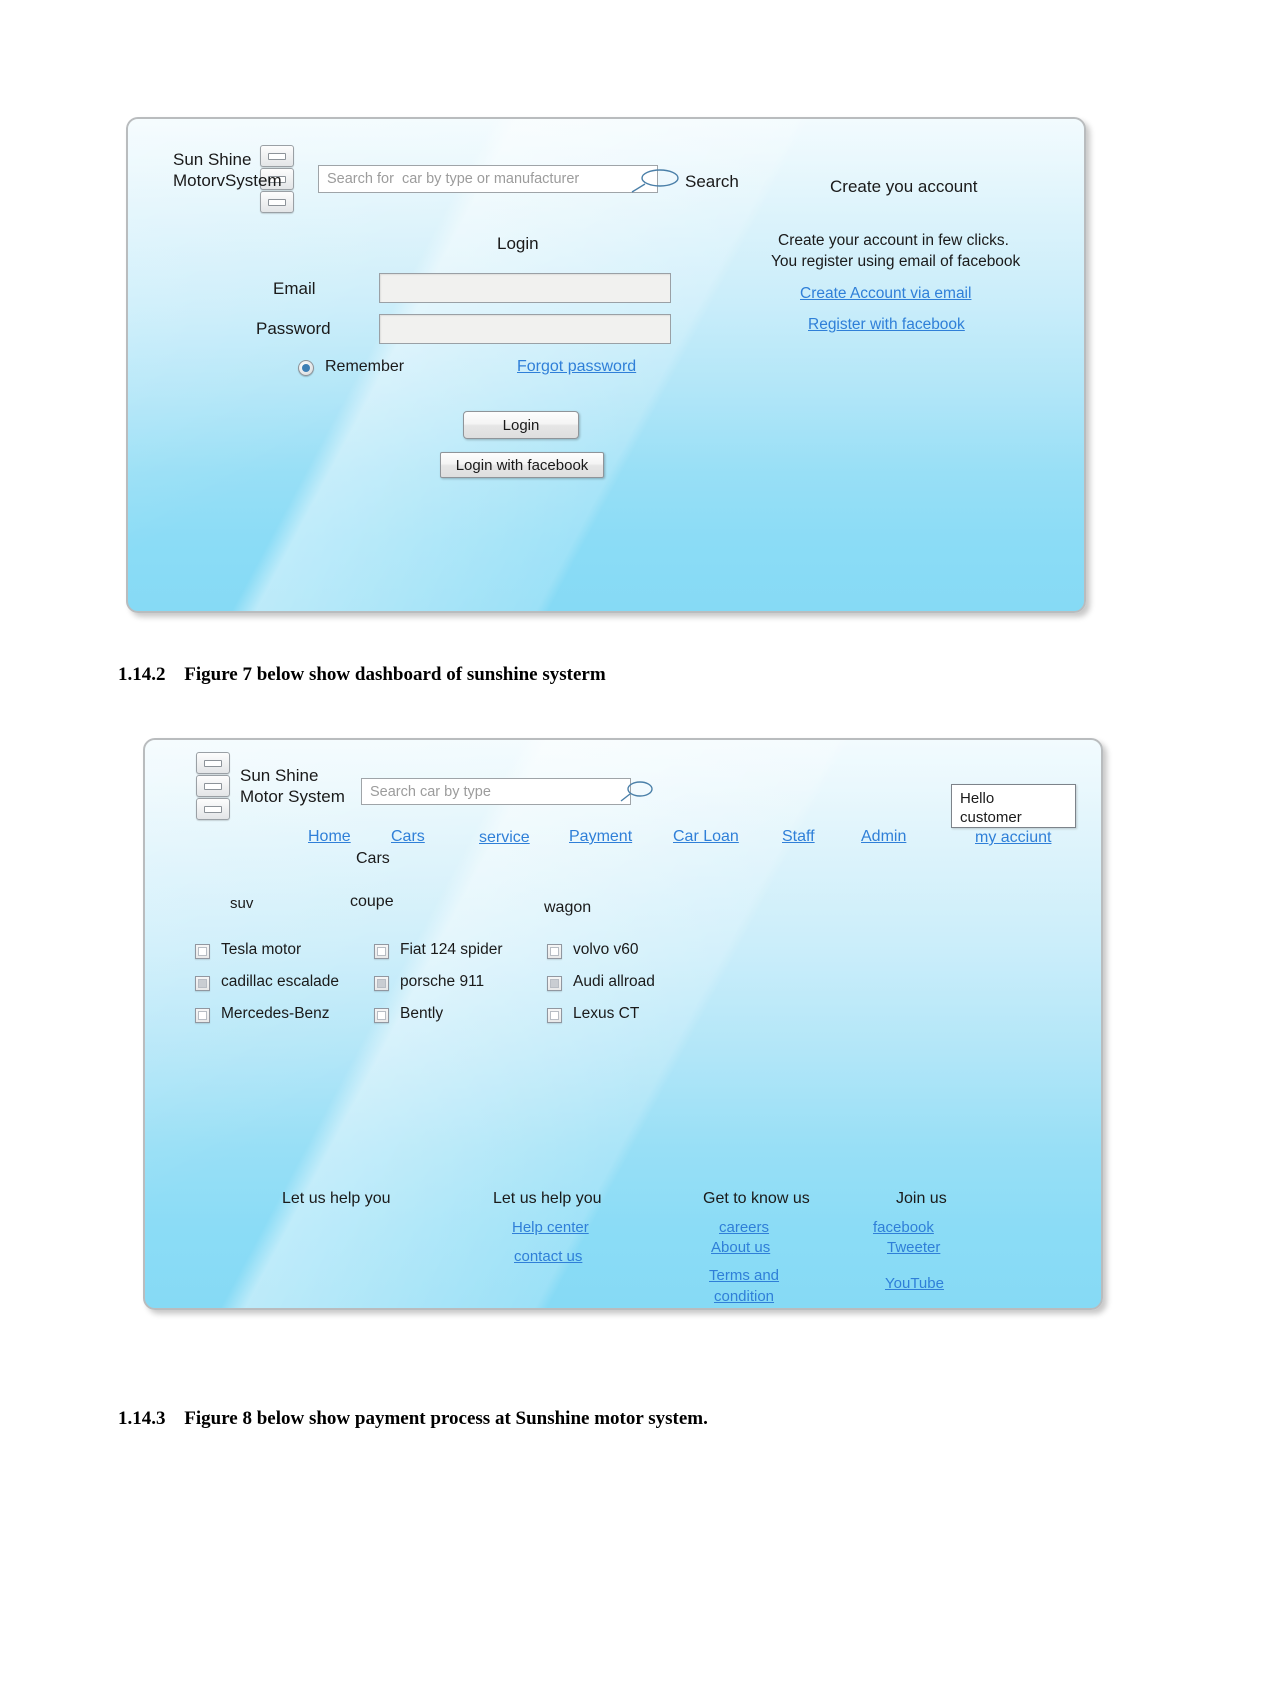 The width and height of the screenshot is (1275, 1703). I want to click on checkbox-cadillac-escalade, so click(202, 983).